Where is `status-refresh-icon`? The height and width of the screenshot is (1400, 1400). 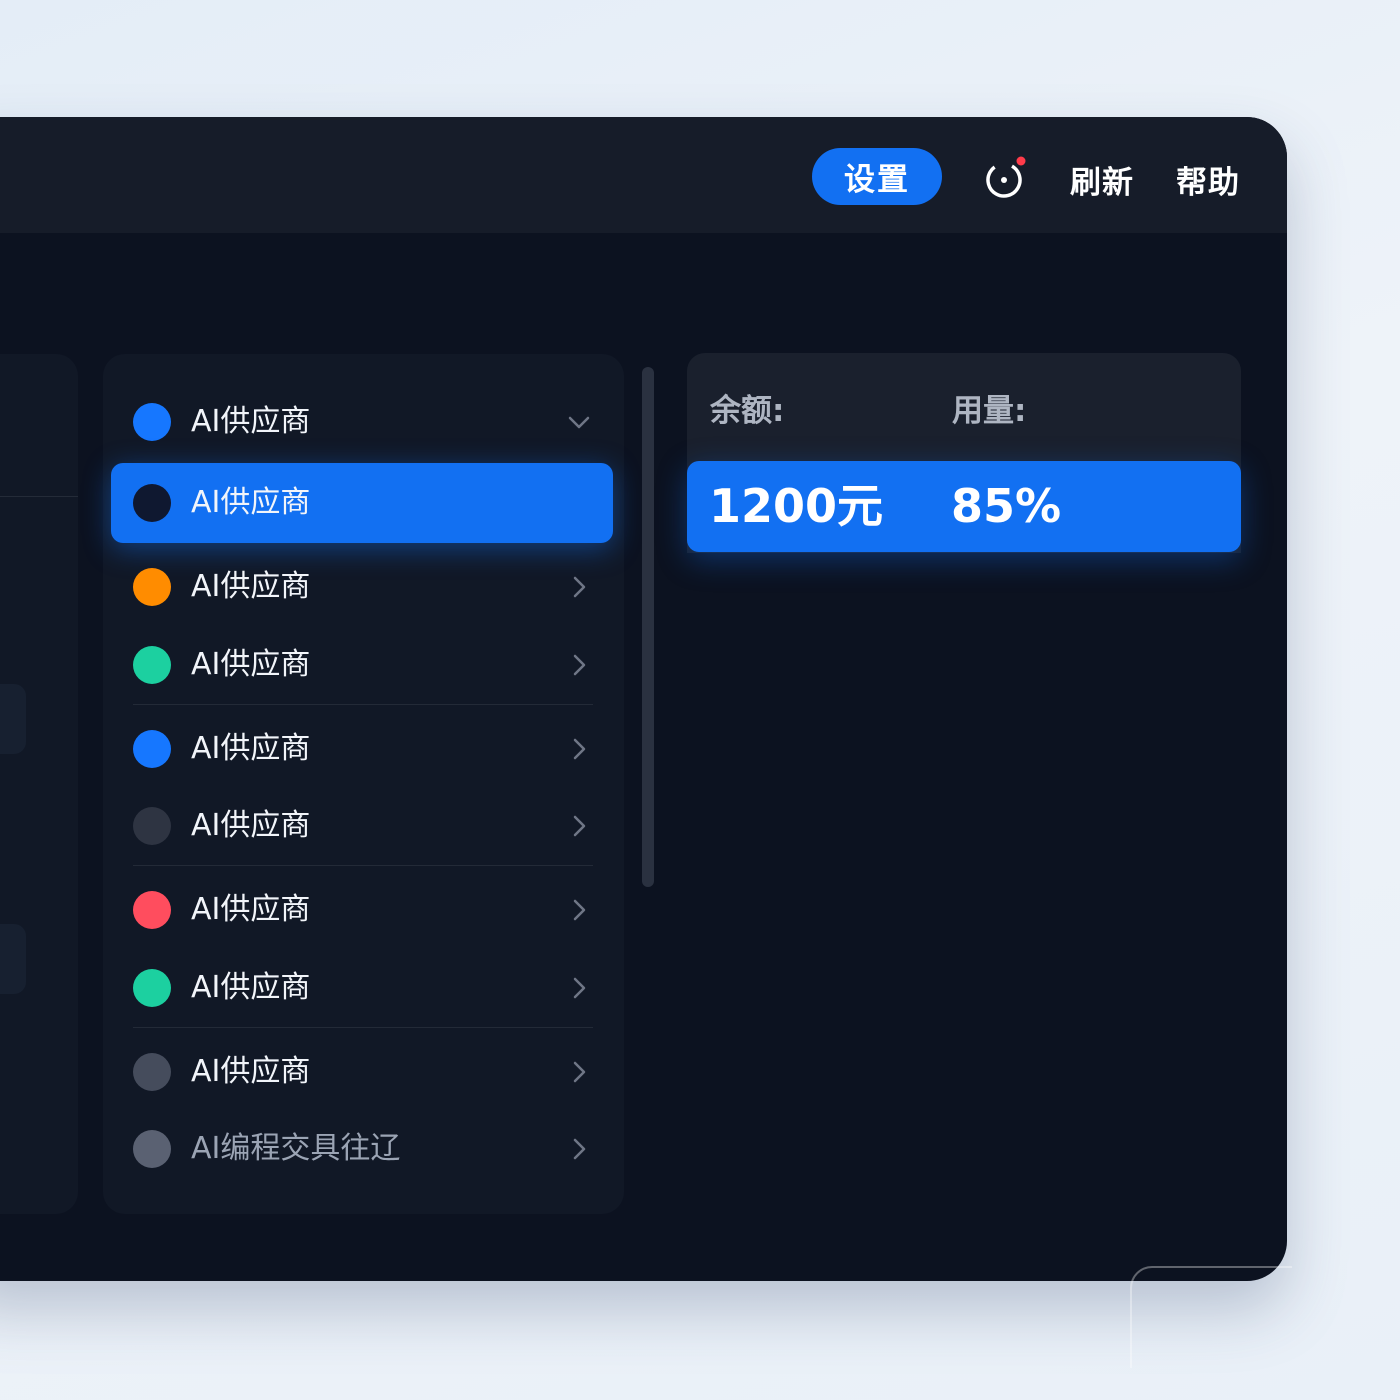 status-refresh-icon is located at coordinates (1006, 178).